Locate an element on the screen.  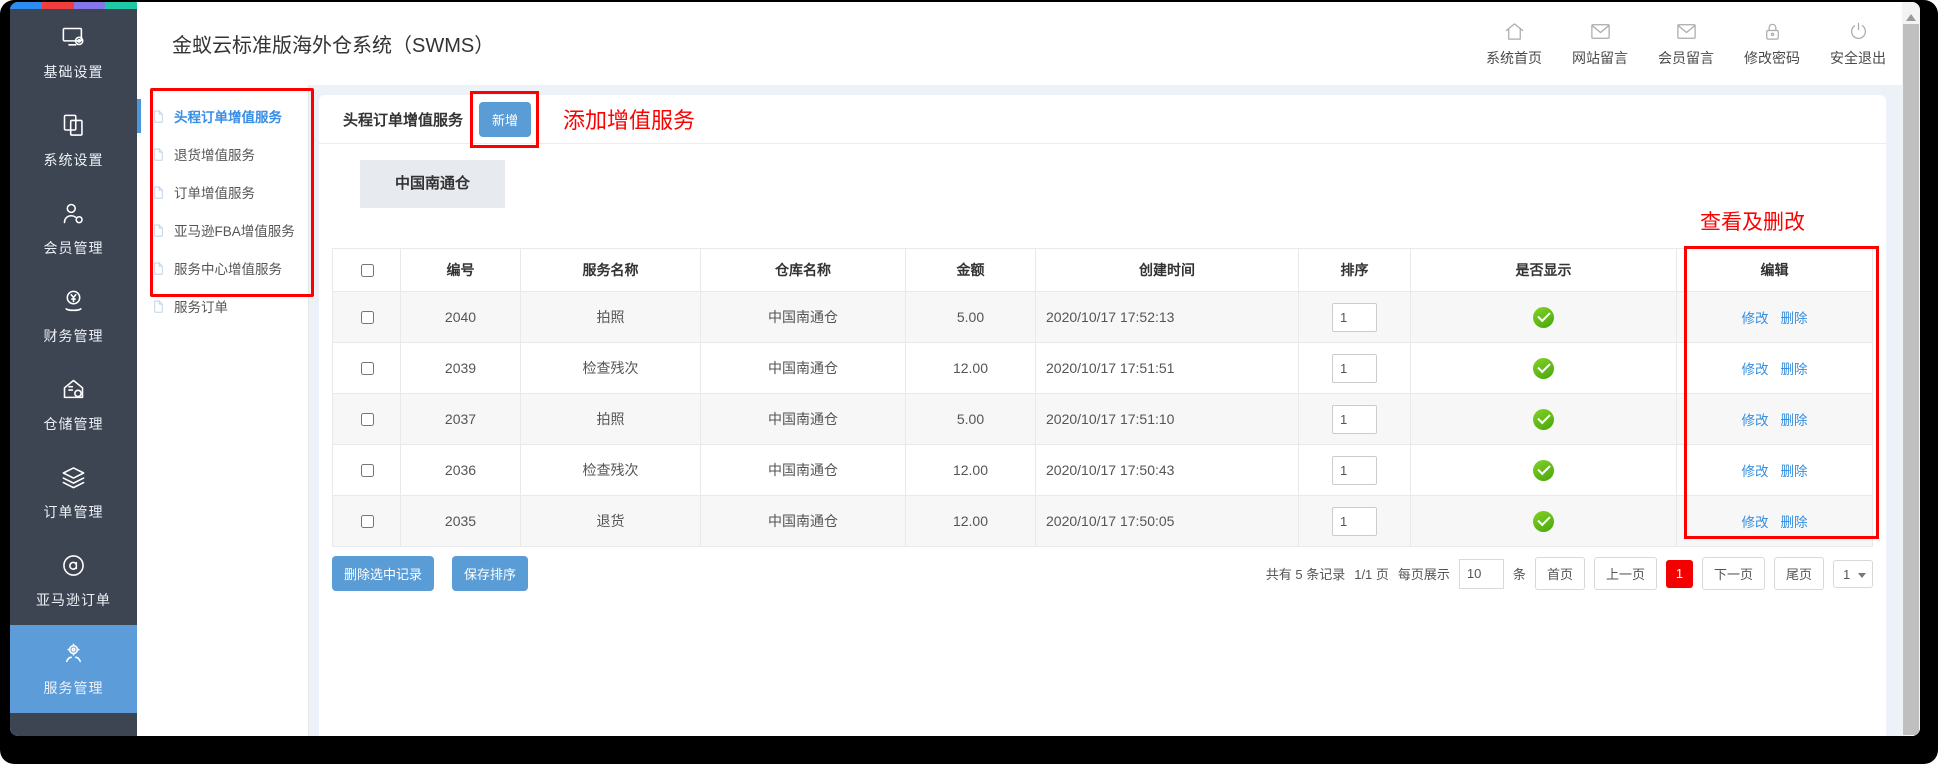
pagination-page-info: 1/1 页 is located at coordinates (1371, 574).